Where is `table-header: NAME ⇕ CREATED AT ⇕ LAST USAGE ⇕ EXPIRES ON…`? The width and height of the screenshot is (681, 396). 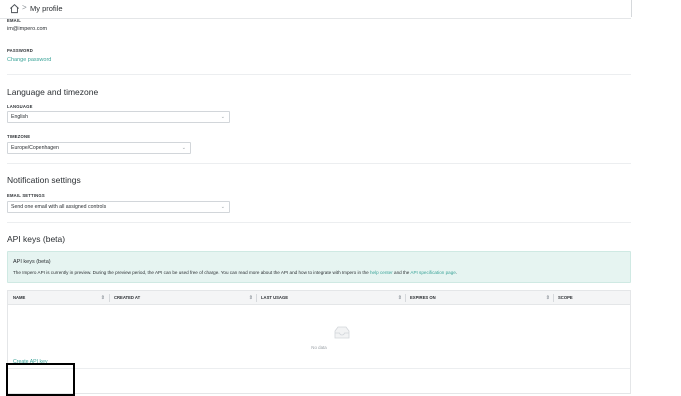 table-header: NAME ⇕ CREATED AT ⇕ LAST USAGE ⇕ EXPIRES ON… is located at coordinates (319, 298).